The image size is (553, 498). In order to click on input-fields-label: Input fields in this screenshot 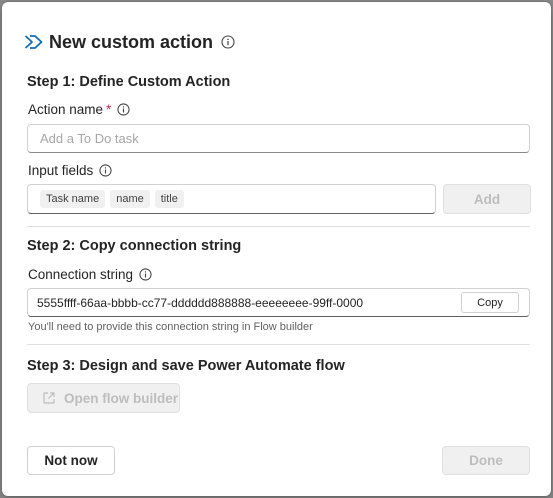, I will do `click(70, 170)`.